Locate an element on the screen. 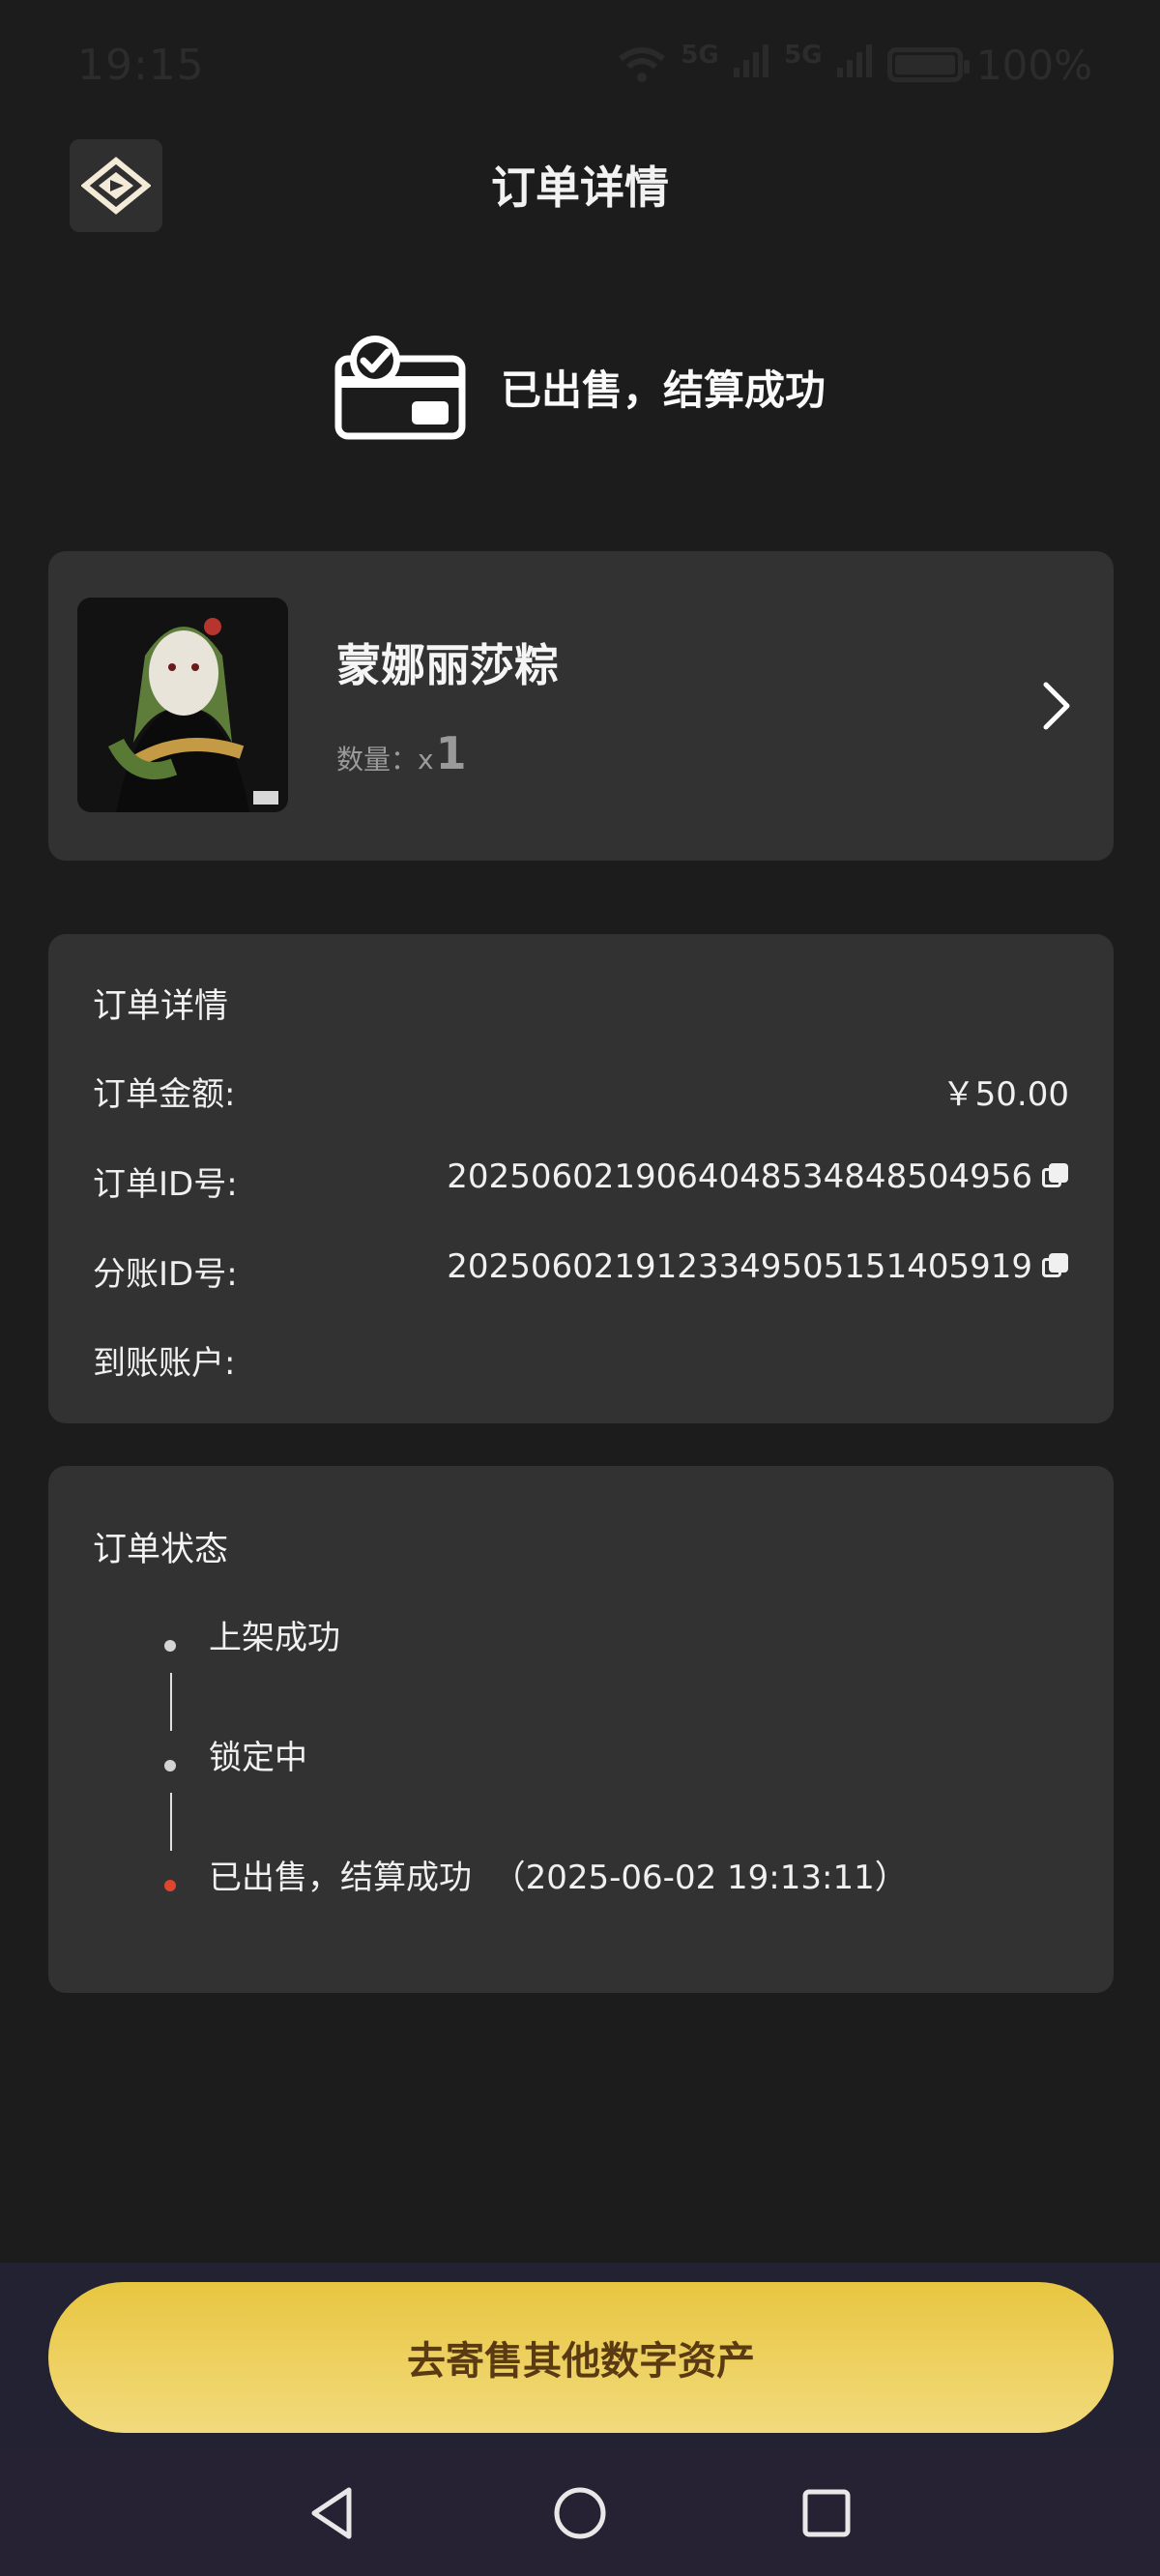 The height and width of the screenshot is (2576, 1160). timeline-step-locked: 锁定中 is located at coordinates (258, 1758).